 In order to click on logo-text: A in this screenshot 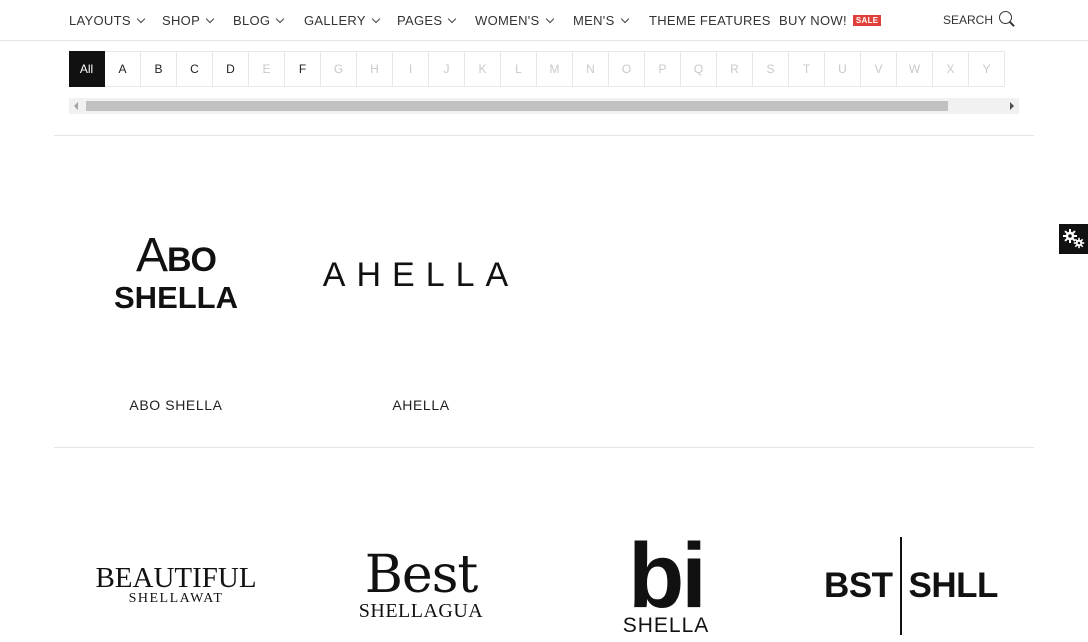, I will do `click(151, 255)`.